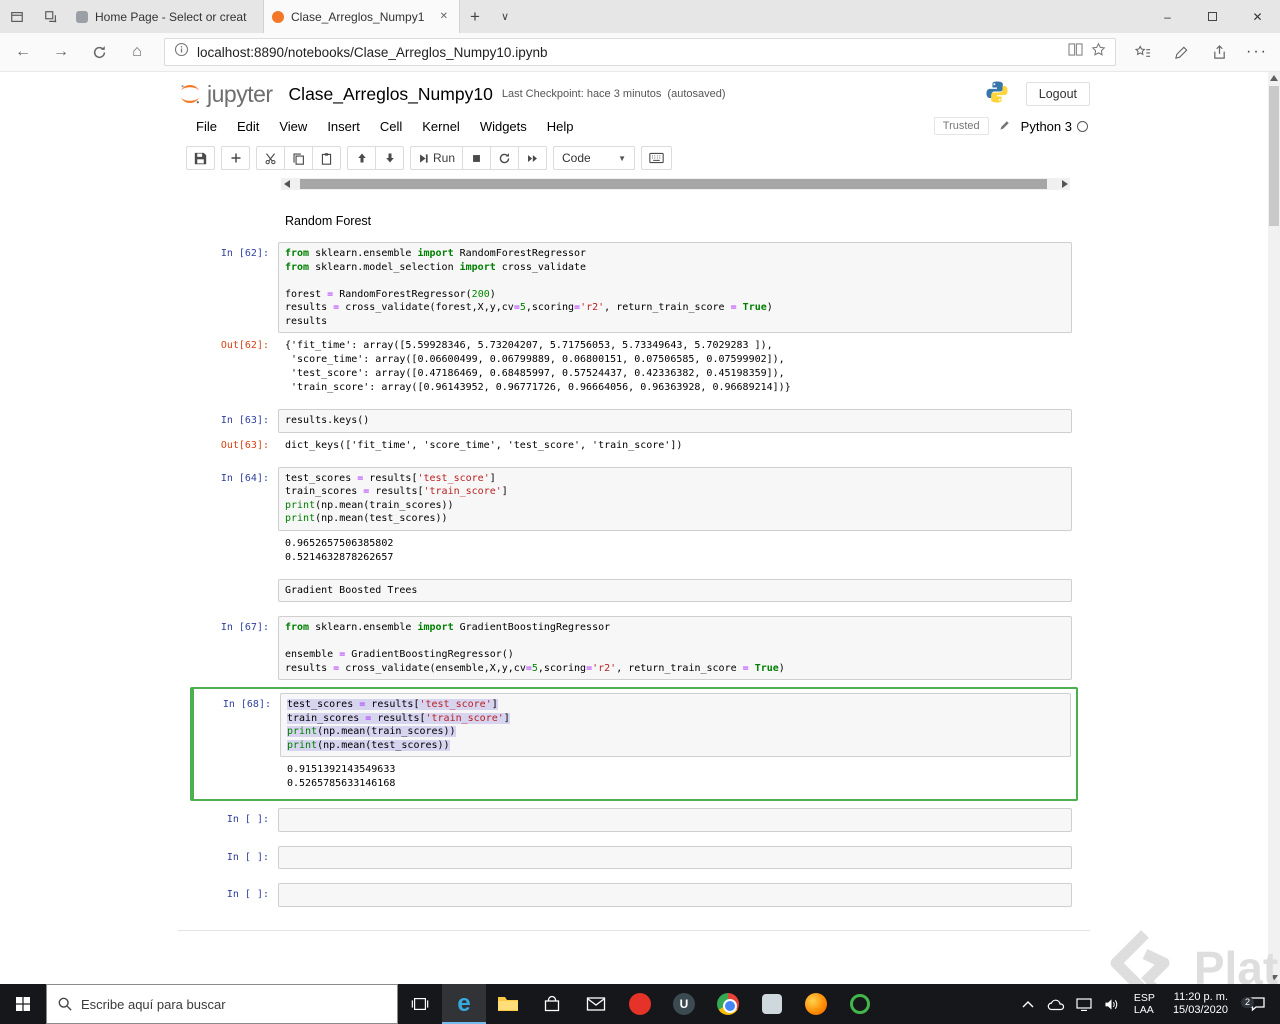  I want to click on taskbar-search-input: Escribe aquí para buscar, so click(222, 1004).